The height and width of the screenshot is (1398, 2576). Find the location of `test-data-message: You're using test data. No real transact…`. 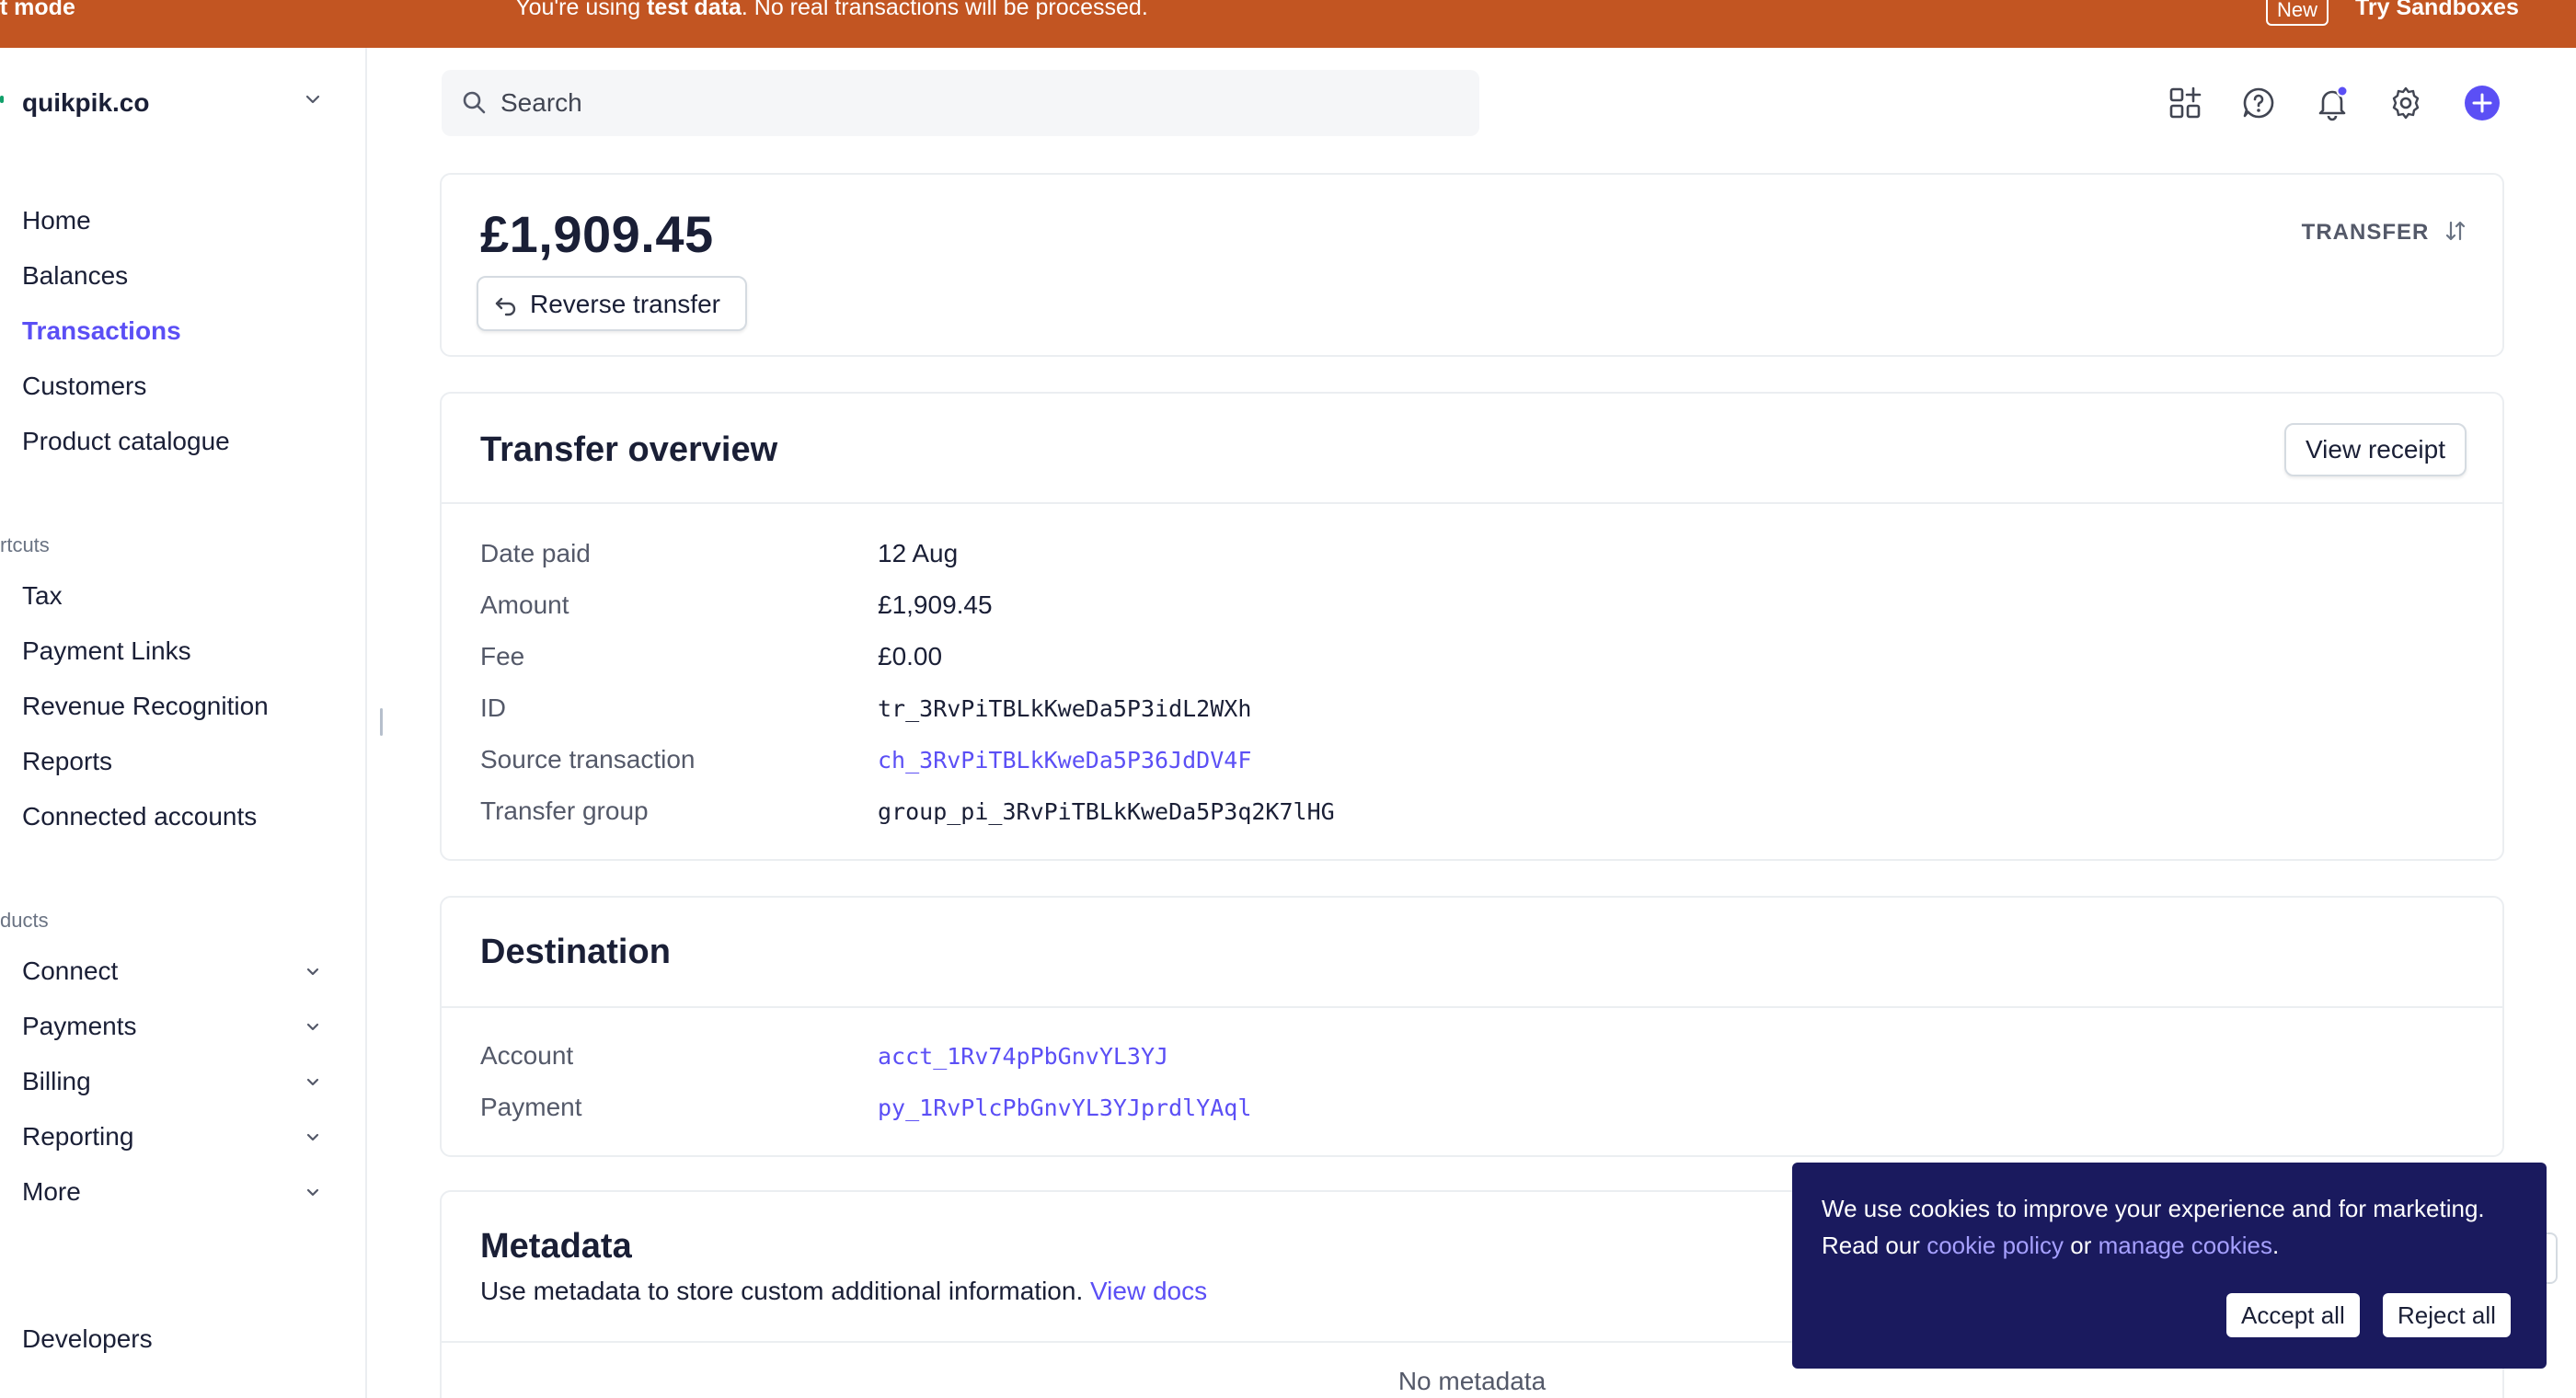

test-data-message: You're using test data. No real transact… is located at coordinates (831, 10).